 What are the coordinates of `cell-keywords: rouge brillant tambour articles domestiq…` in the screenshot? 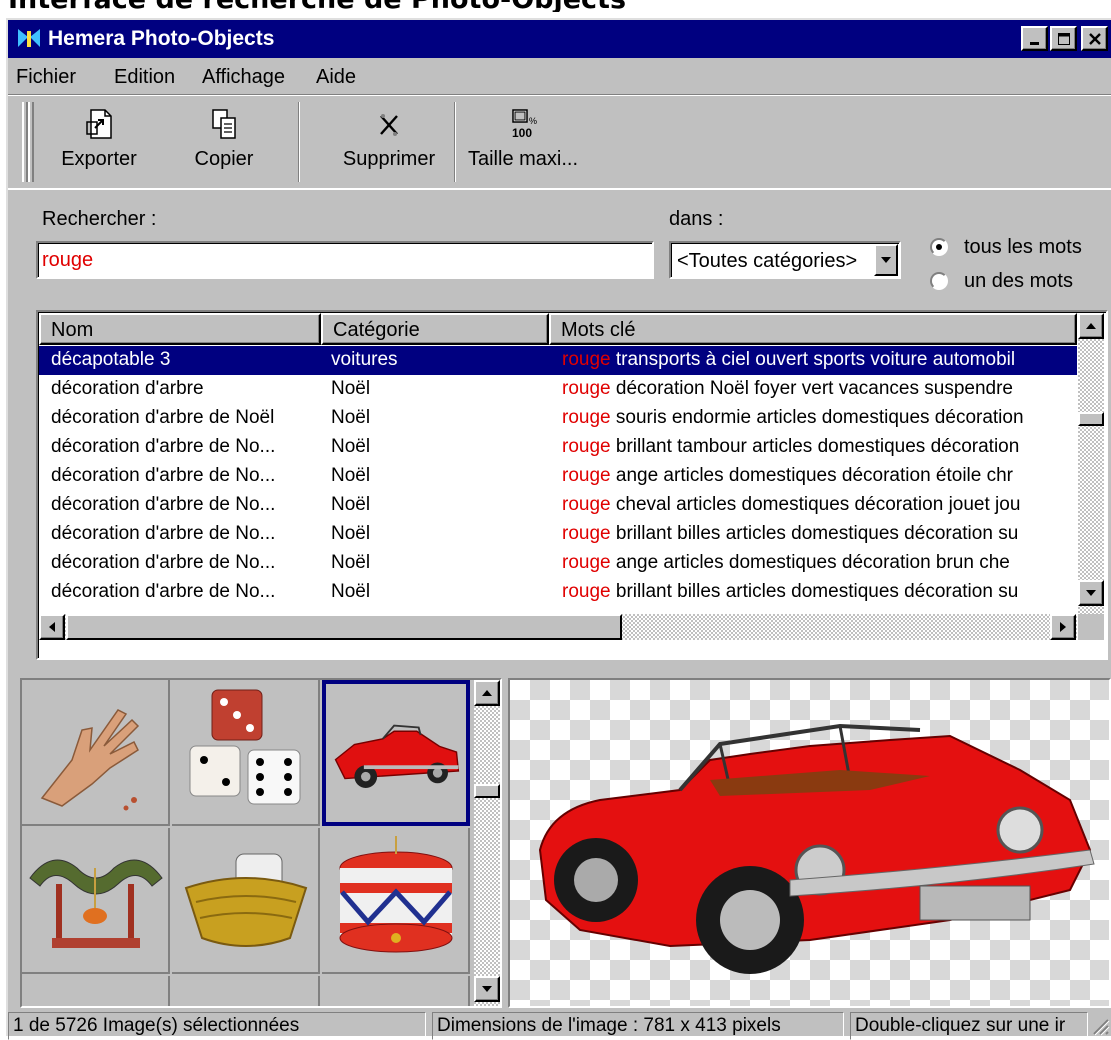 It's located at (816, 447).